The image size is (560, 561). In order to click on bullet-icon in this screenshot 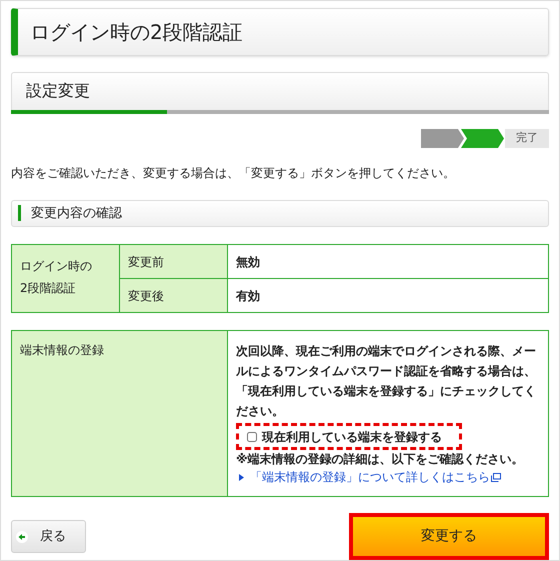, I will do `click(241, 477)`.